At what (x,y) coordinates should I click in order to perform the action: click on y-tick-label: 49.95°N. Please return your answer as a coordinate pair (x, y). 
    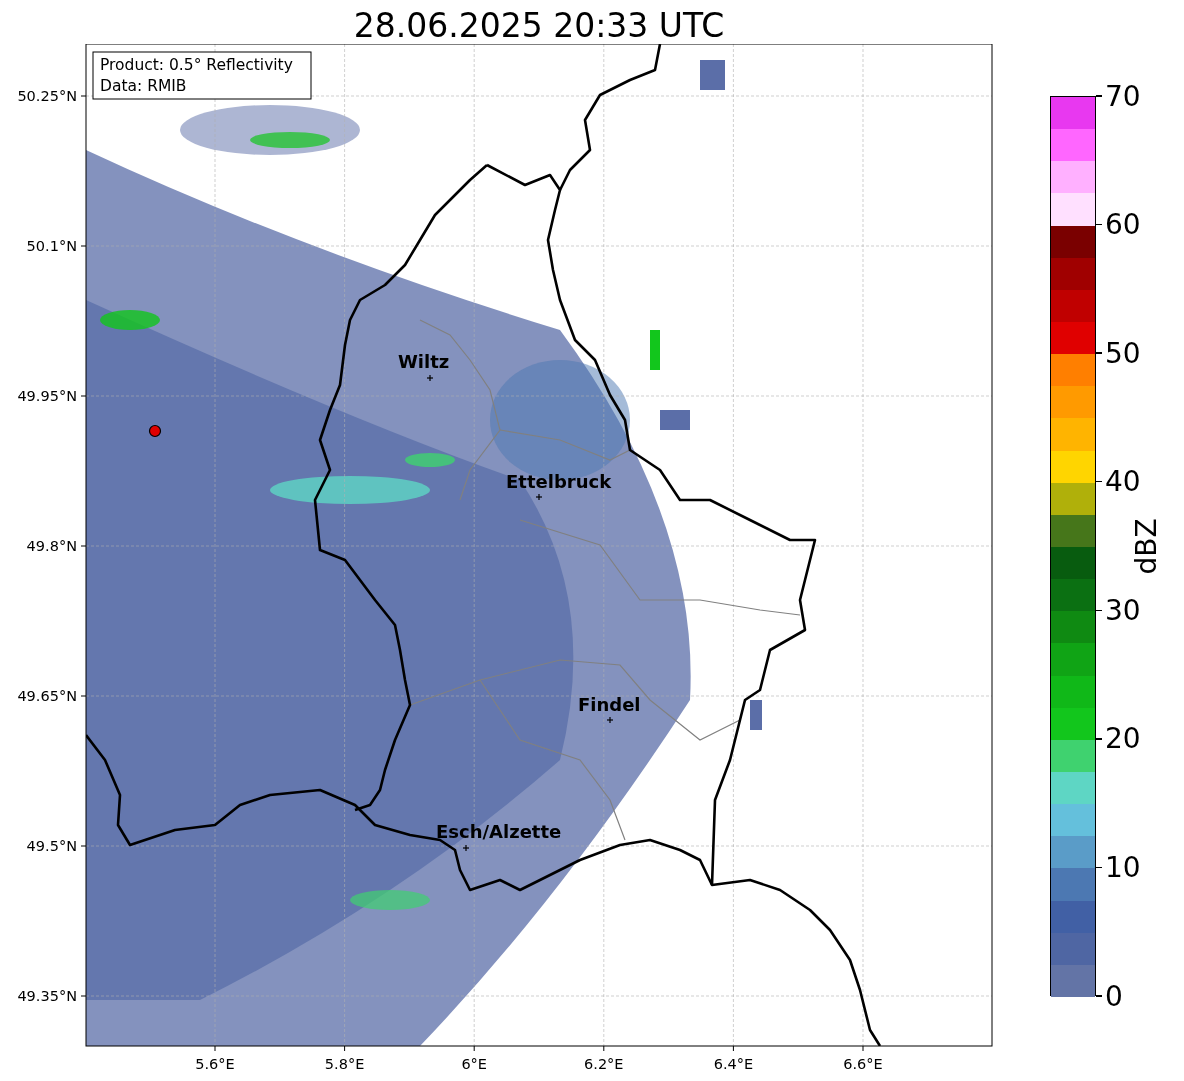
    Looking at the image, I should click on (47, 396).